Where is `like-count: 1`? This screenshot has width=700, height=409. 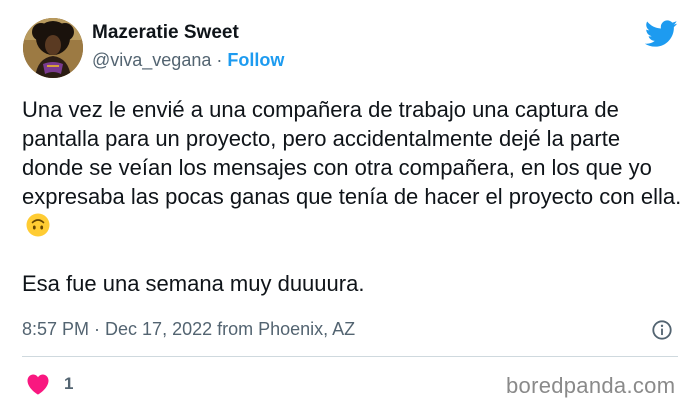
like-count: 1 is located at coordinates (69, 383).